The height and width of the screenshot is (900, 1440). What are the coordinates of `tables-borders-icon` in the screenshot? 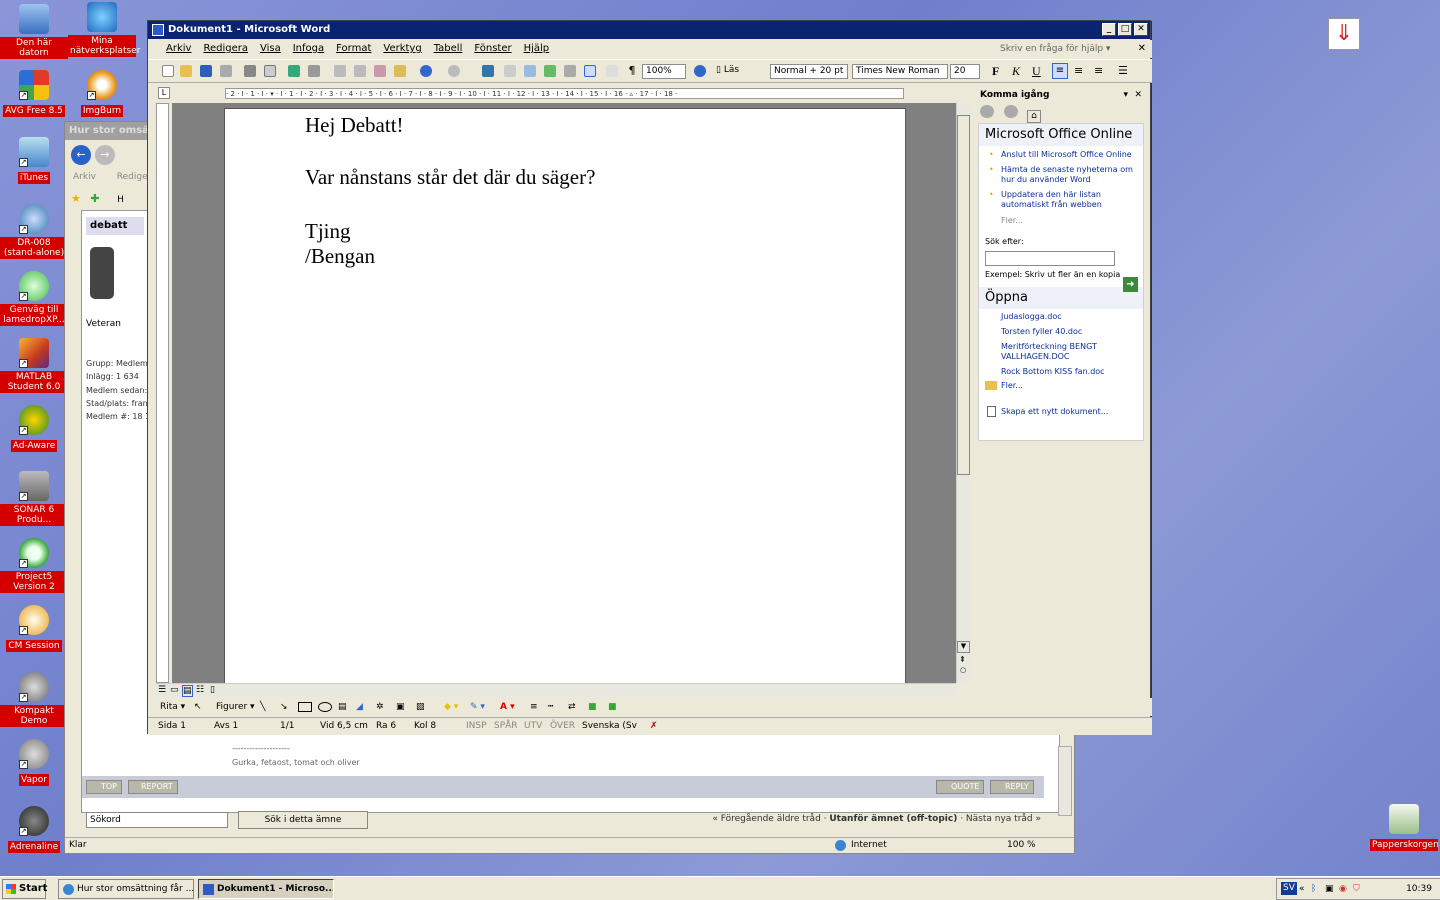 It's located at (510, 71).